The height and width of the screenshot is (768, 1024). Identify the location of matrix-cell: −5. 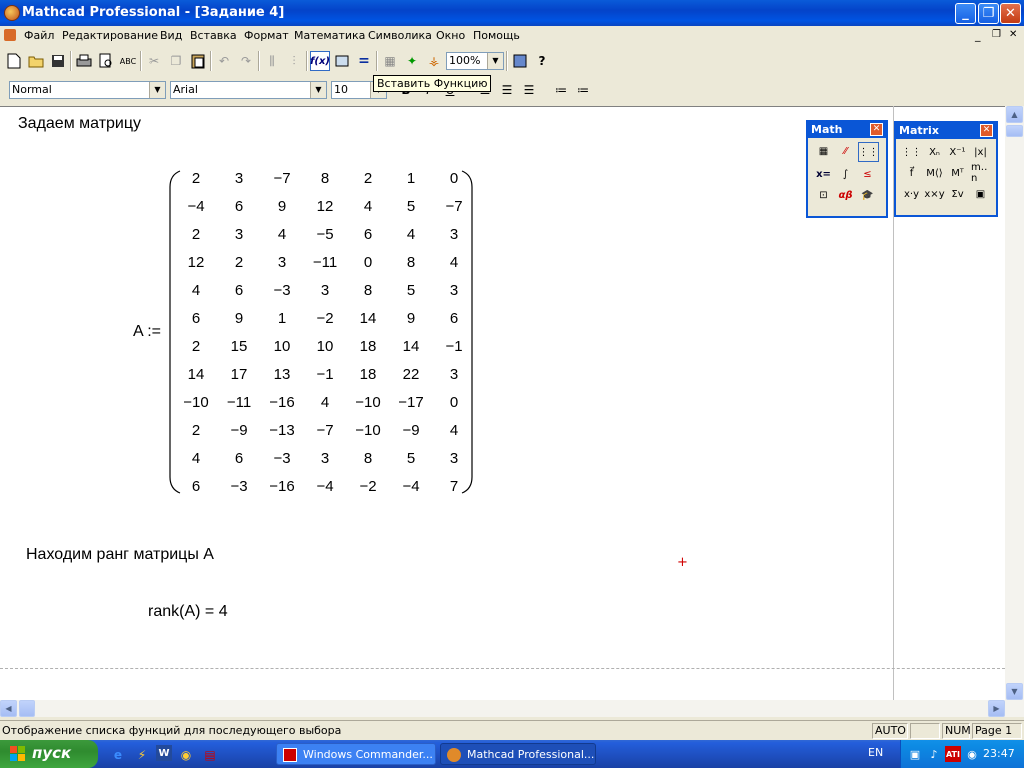
(325, 234).